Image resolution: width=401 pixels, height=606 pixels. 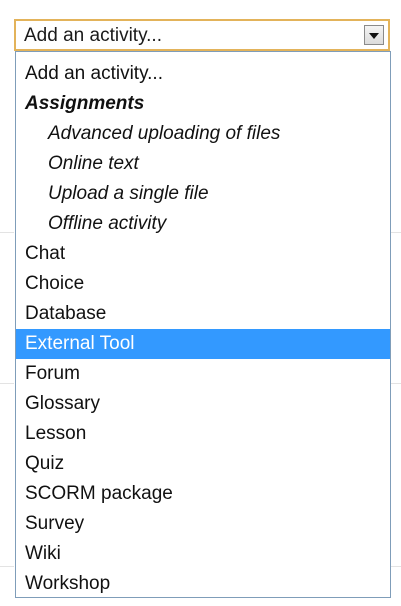 What do you see at coordinates (203, 254) in the screenshot?
I see `dropdown-option: Chat` at bounding box center [203, 254].